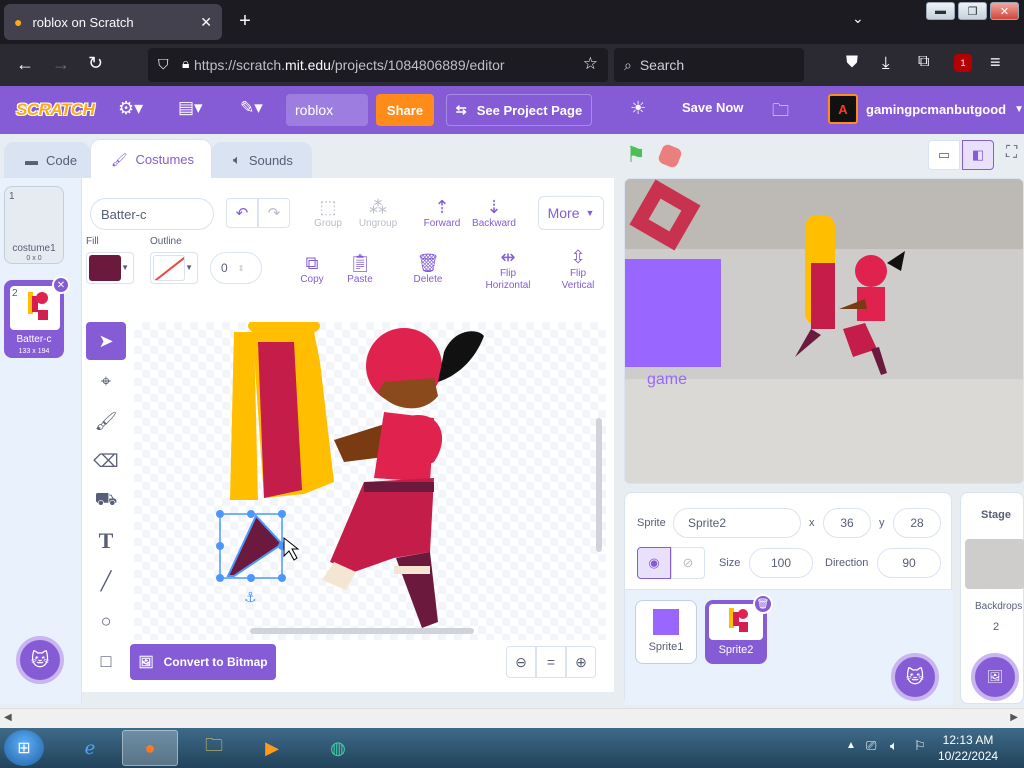 This screenshot has height=768, width=1024. I want to click on ublock-icon: 1, so click(963, 63).